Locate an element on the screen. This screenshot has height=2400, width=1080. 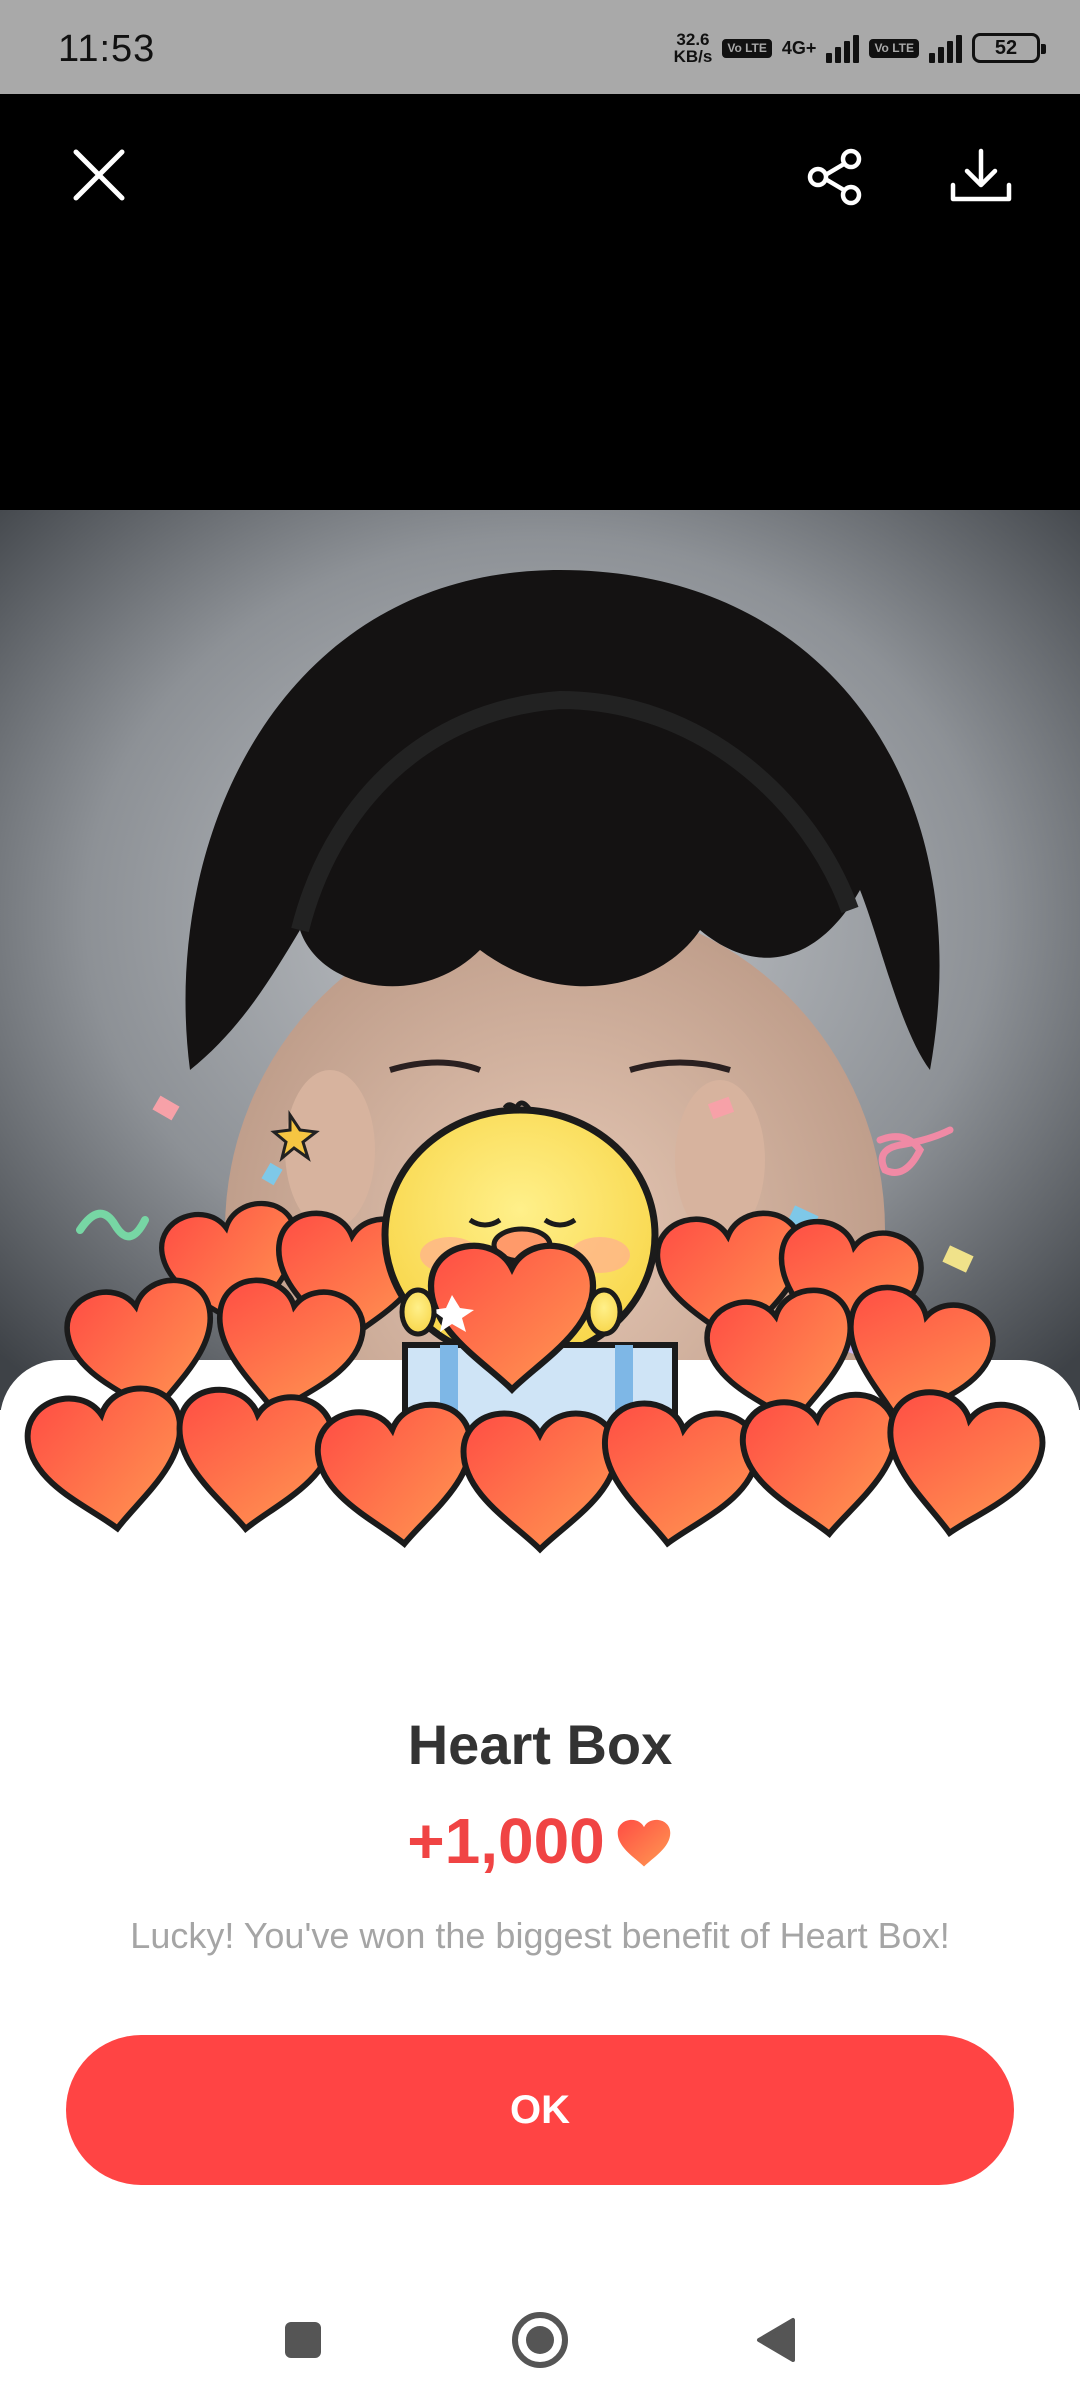
navigation-bar is located at coordinates (540, 2320).